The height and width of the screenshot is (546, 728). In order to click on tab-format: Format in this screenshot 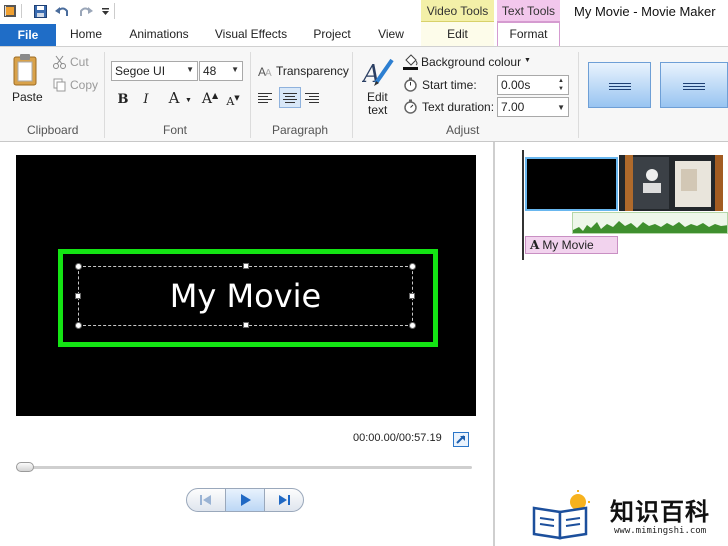, I will do `click(528, 34)`.